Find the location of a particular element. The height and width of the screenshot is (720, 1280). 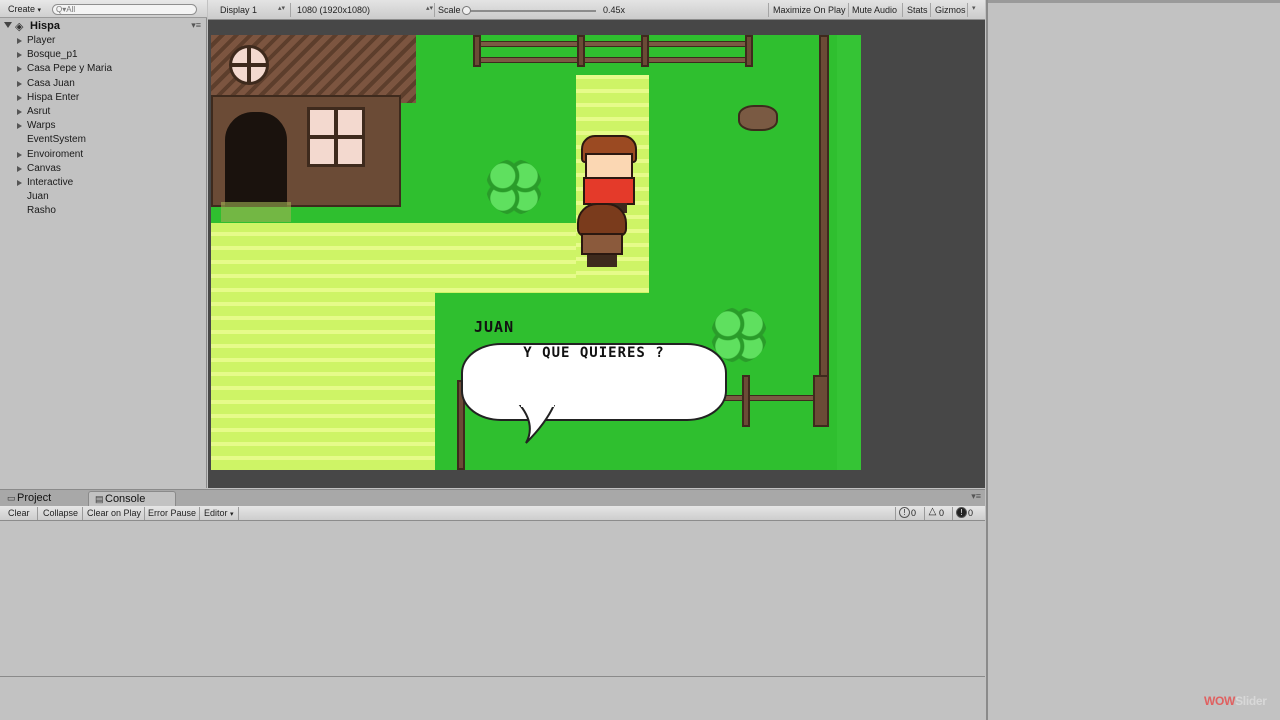

house-door is located at coordinates (256, 159).